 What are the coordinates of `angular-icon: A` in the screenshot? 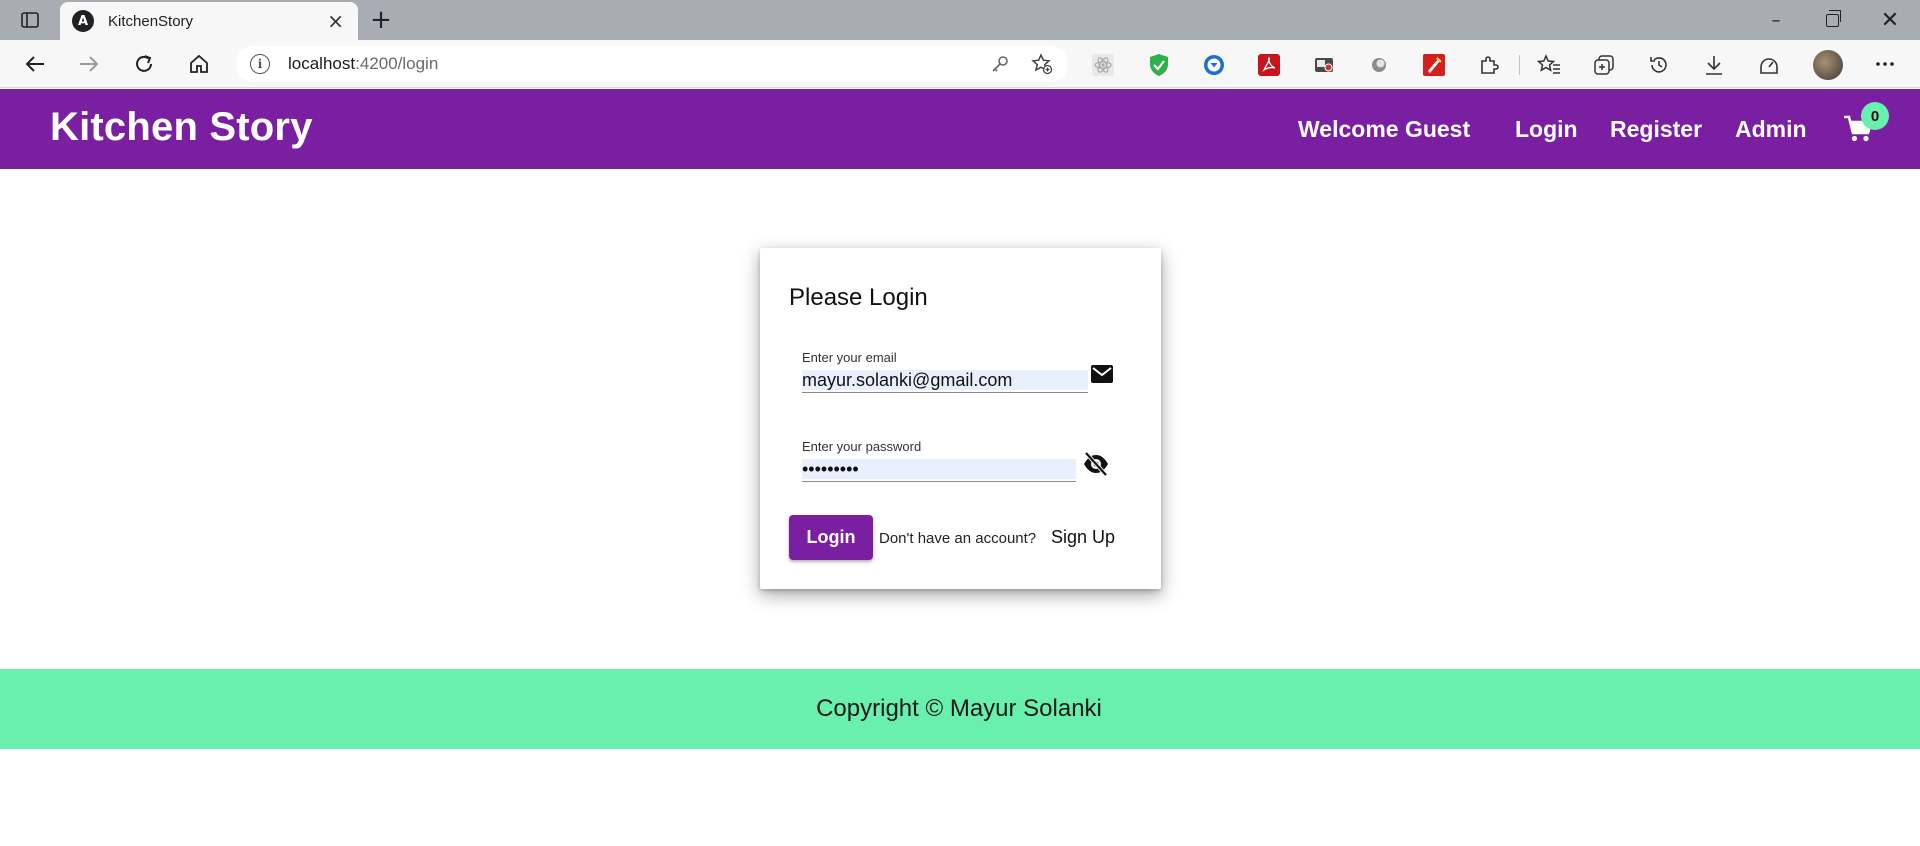 It's located at (83, 21).